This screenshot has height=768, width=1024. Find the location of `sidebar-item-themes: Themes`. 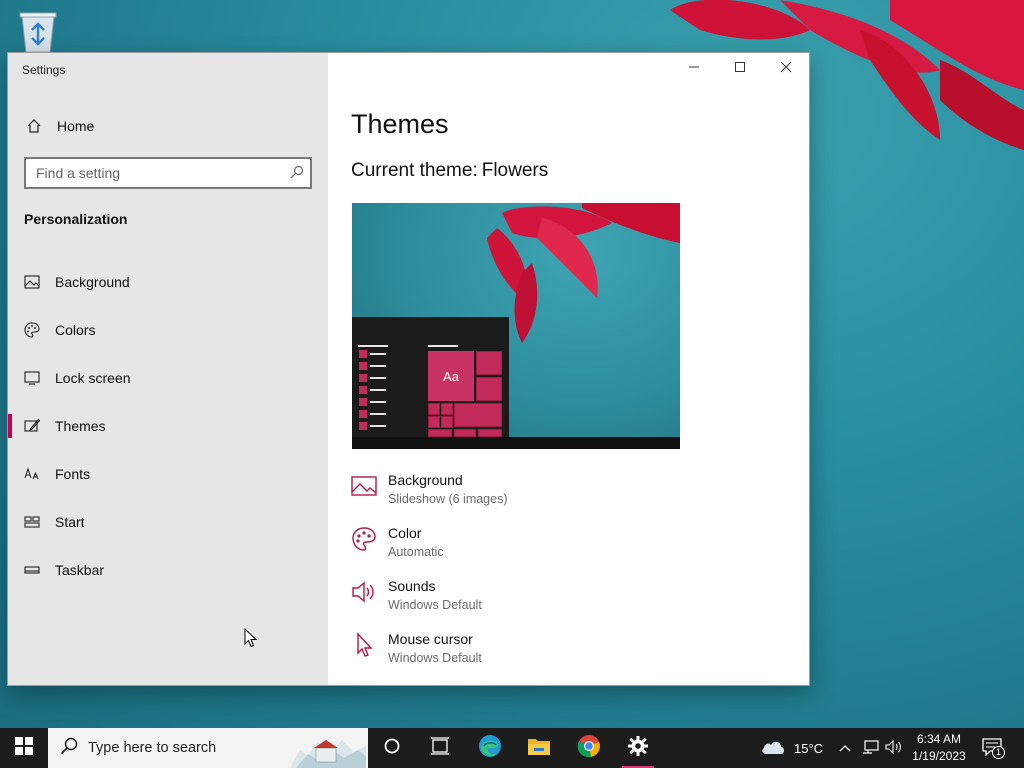

sidebar-item-themes: Themes is located at coordinates (168, 426).